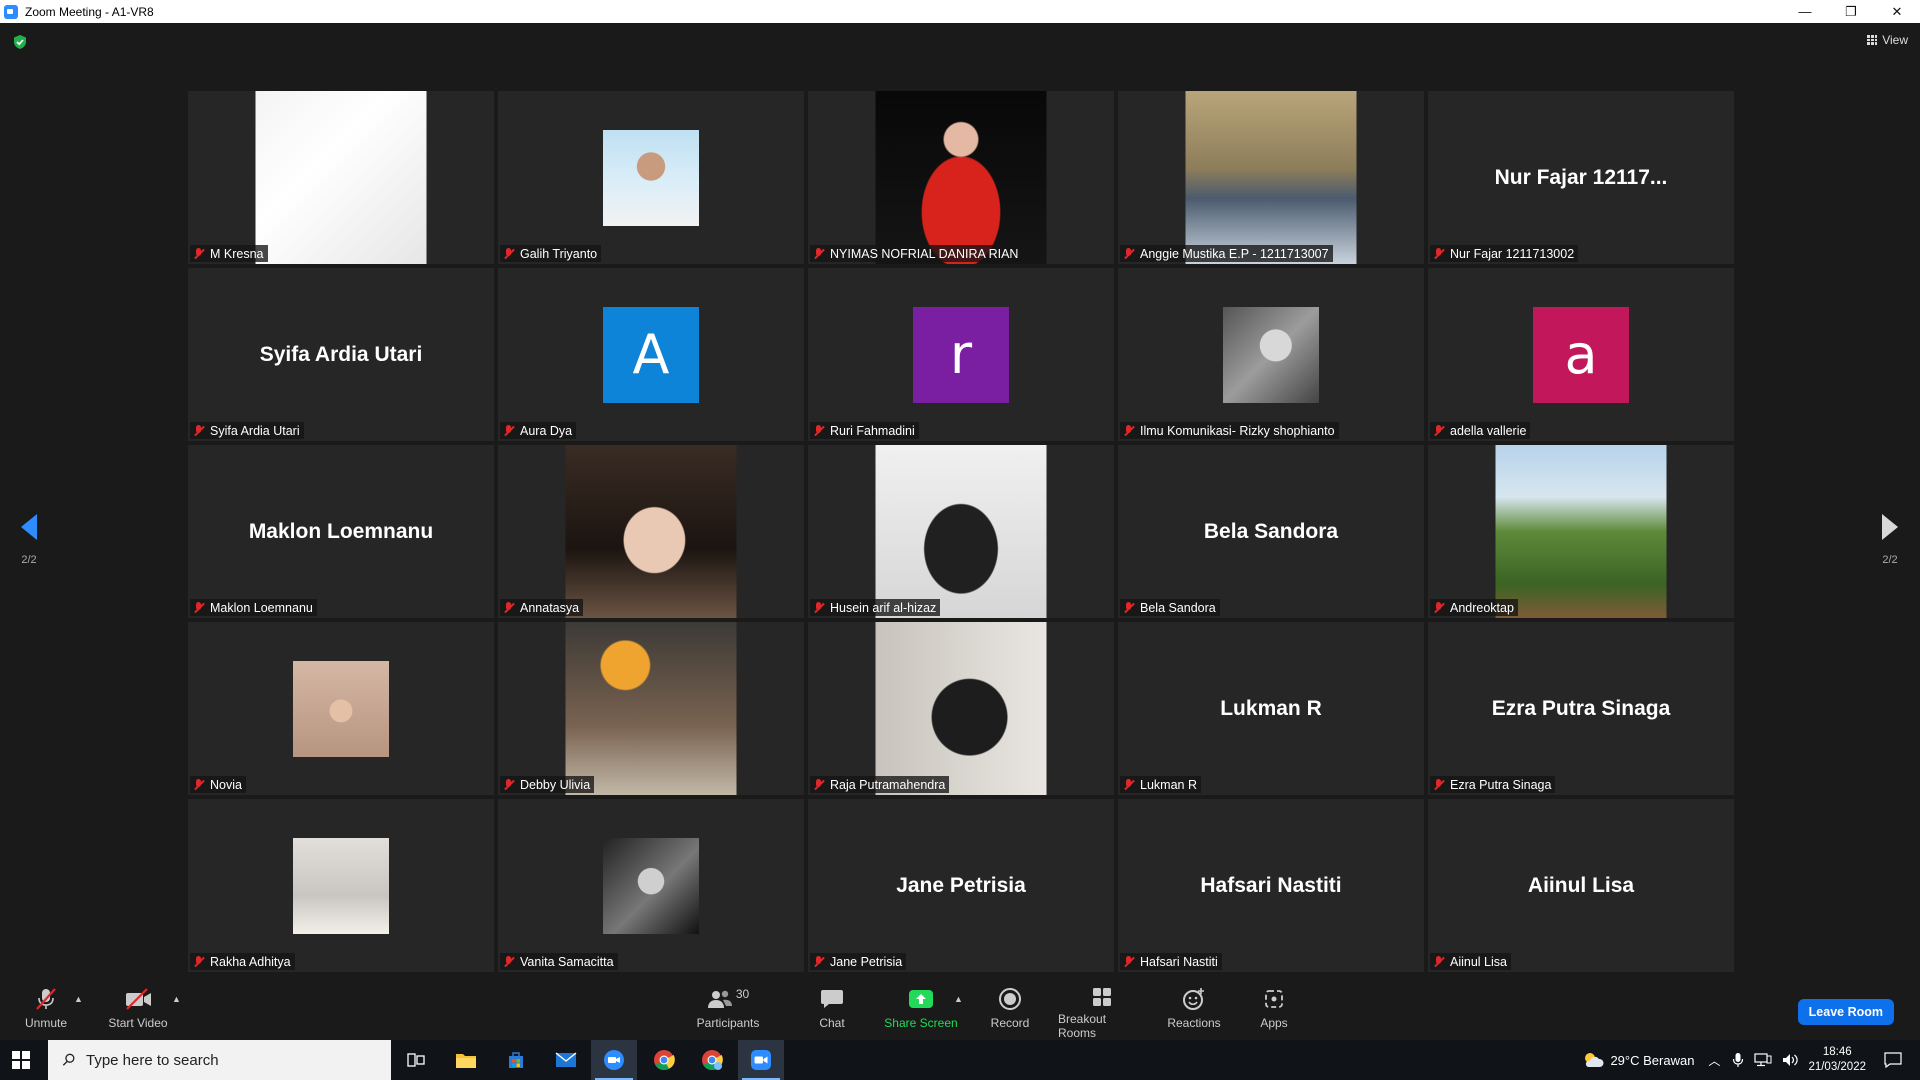  I want to click on participant-tile: Annatasya, so click(651, 531).